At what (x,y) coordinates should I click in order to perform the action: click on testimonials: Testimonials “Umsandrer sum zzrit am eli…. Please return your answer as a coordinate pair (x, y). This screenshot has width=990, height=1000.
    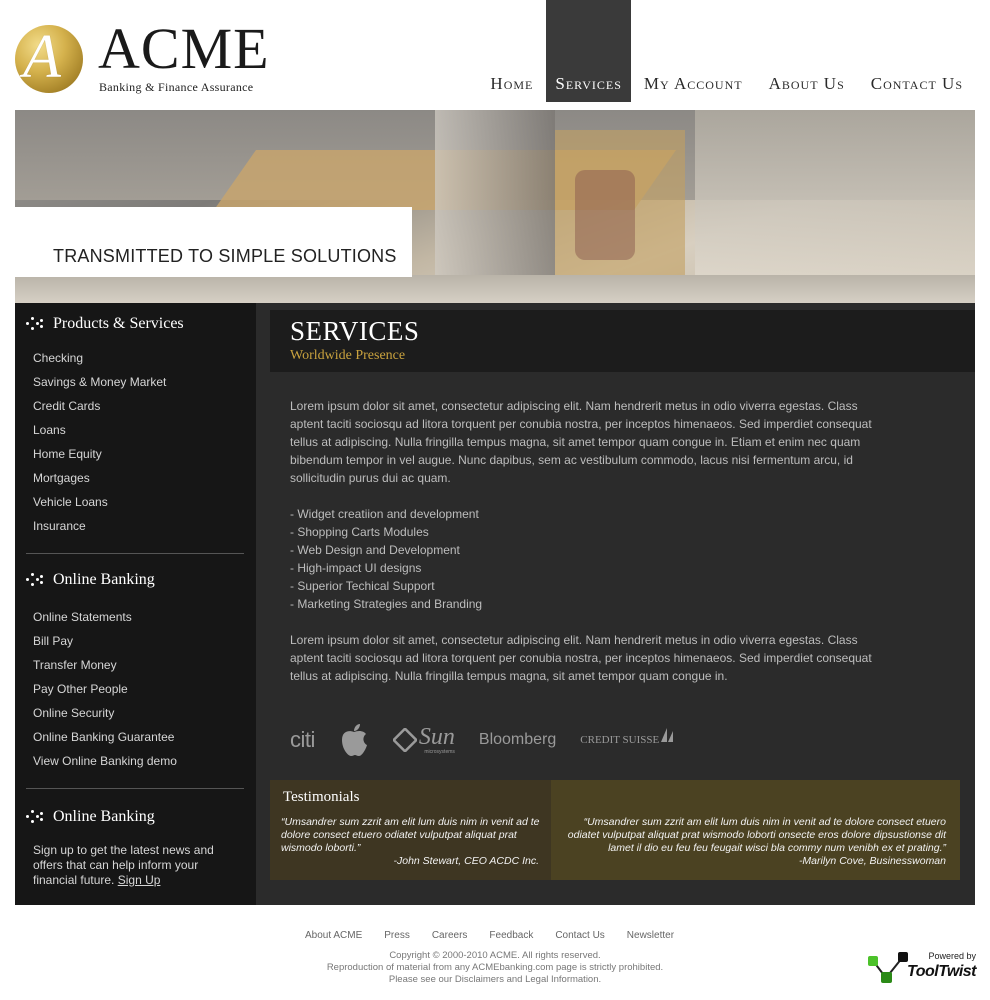
    Looking at the image, I should click on (615, 830).